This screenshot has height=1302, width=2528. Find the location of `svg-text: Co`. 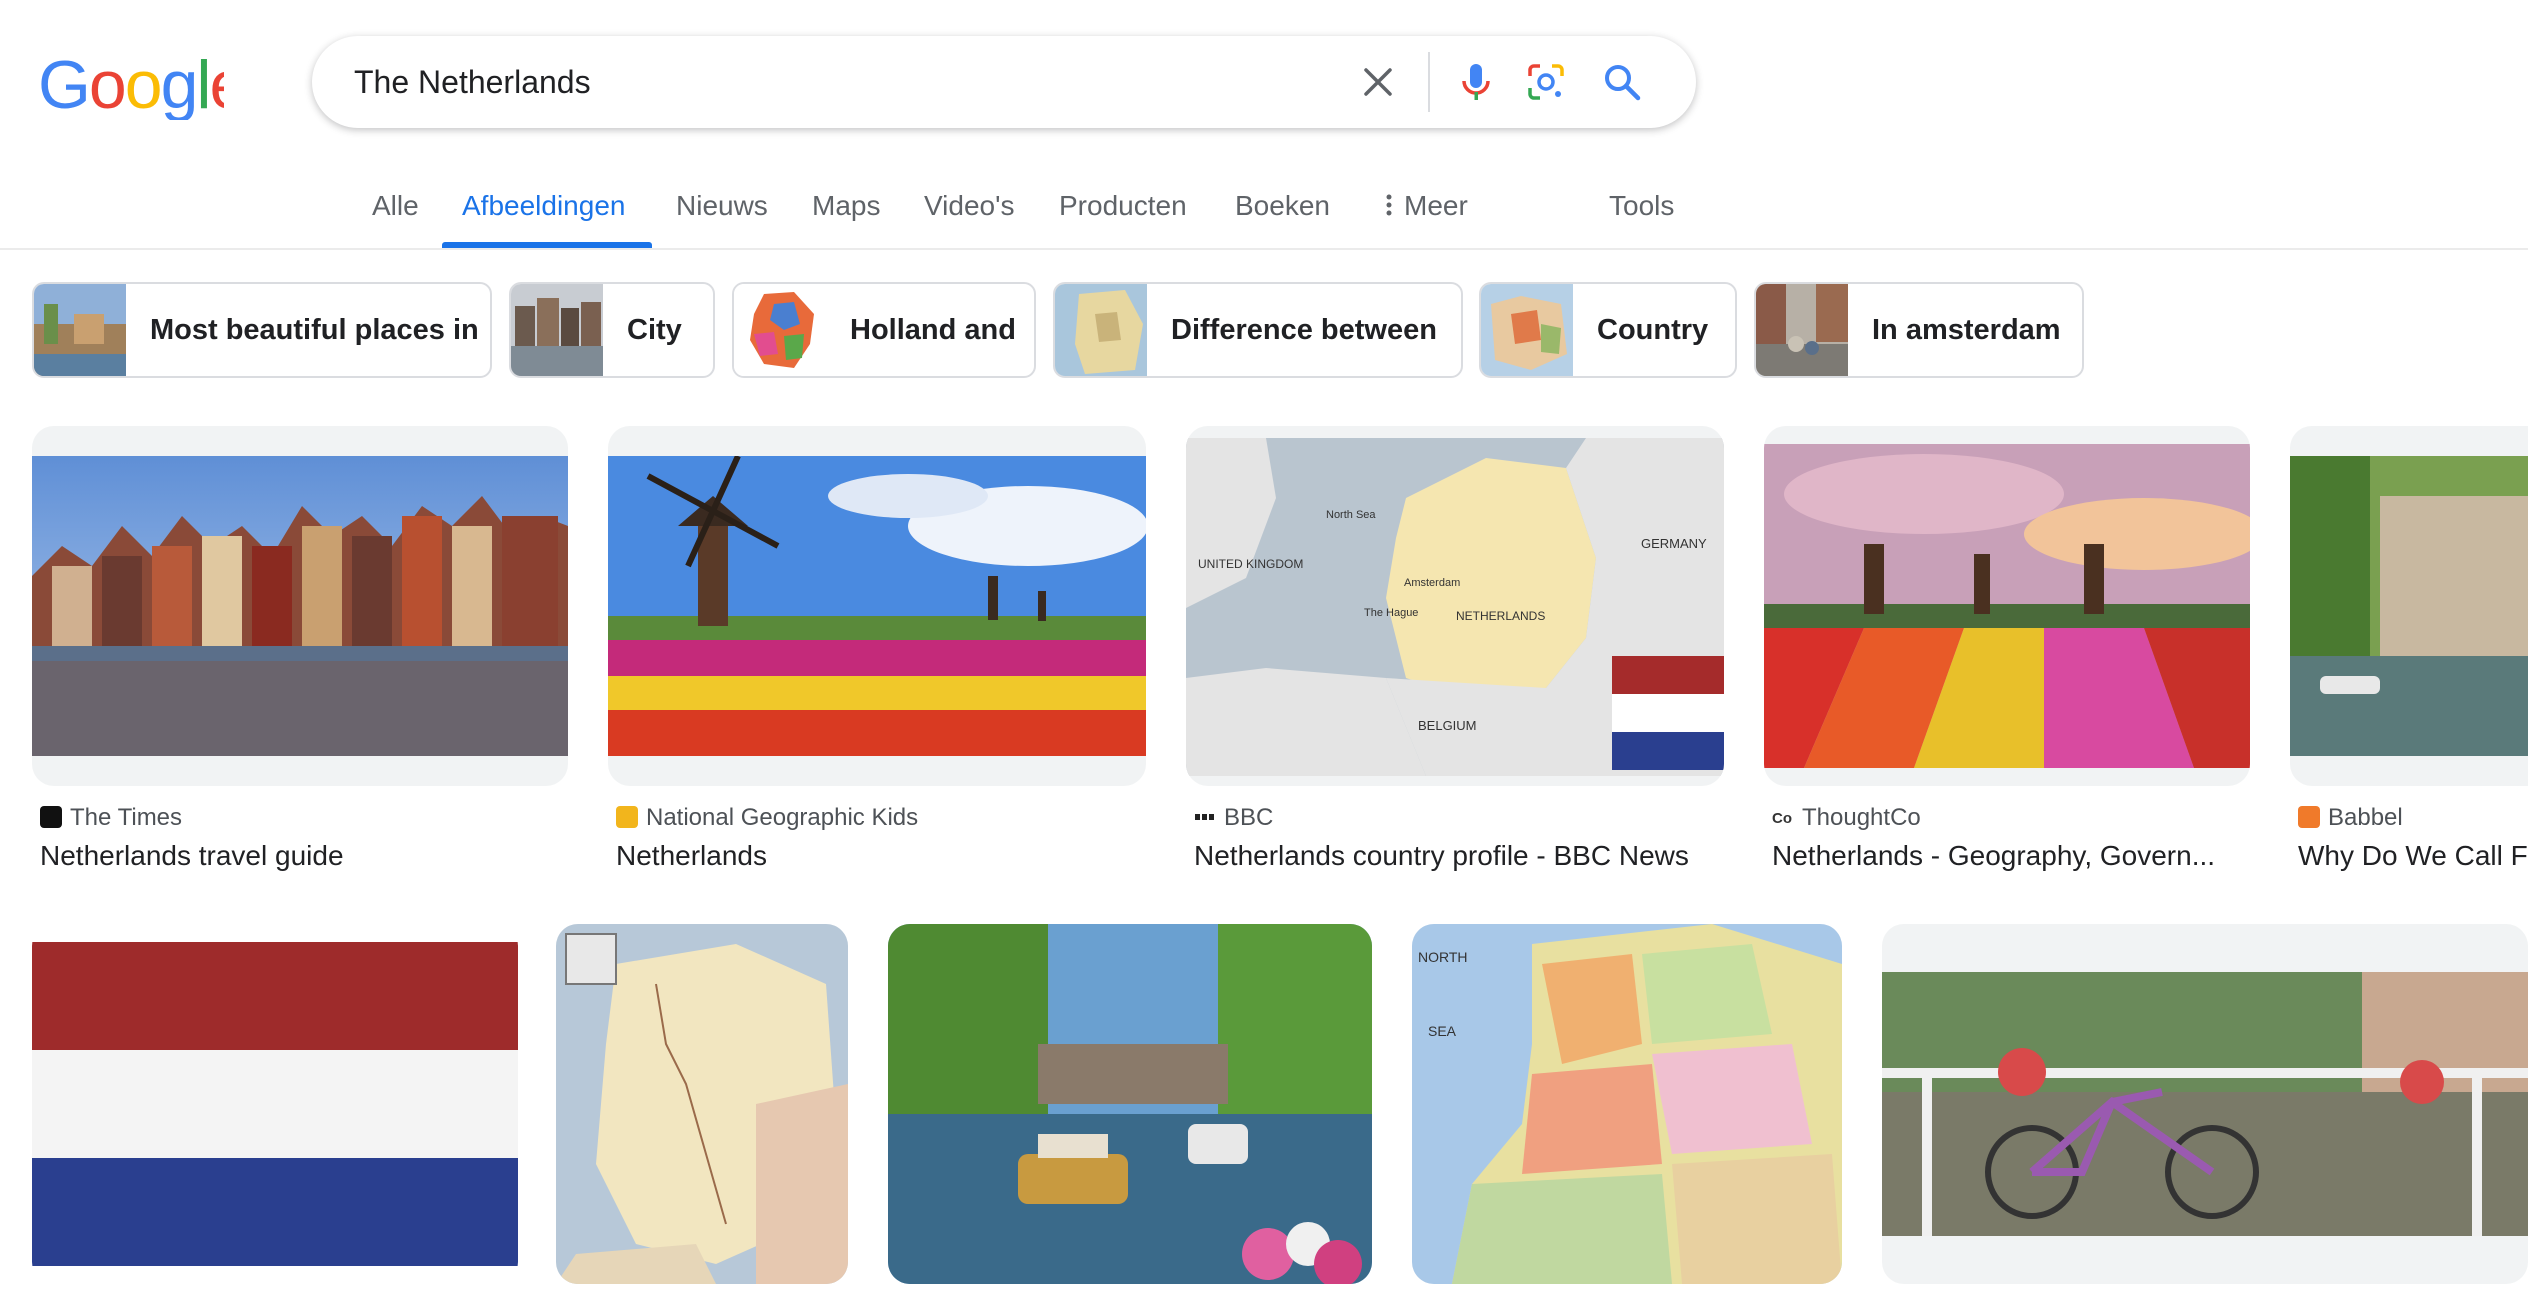

svg-text: Co is located at coordinates (1782, 818).